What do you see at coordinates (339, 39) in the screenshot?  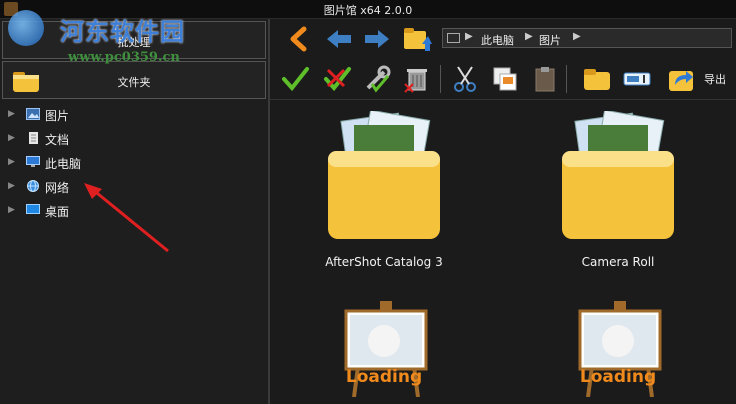 I see `back-arrow-icon` at bounding box center [339, 39].